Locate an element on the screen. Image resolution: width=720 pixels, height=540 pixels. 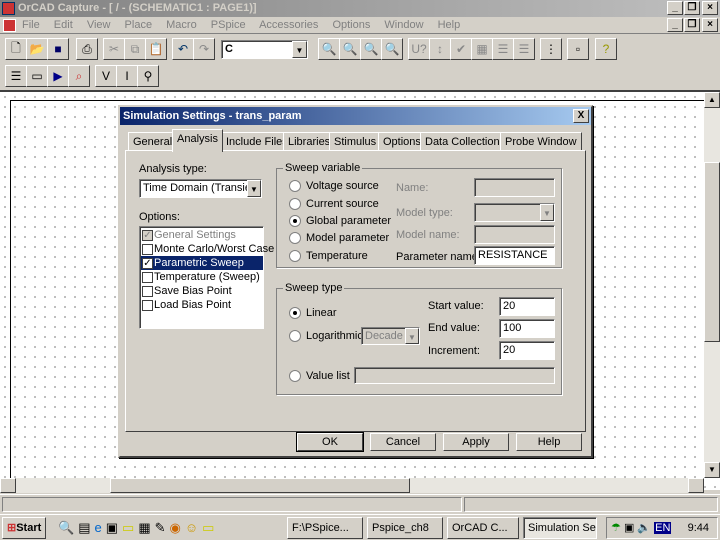
tab-stimulus: Stimulus is located at coordinates (355, 141).